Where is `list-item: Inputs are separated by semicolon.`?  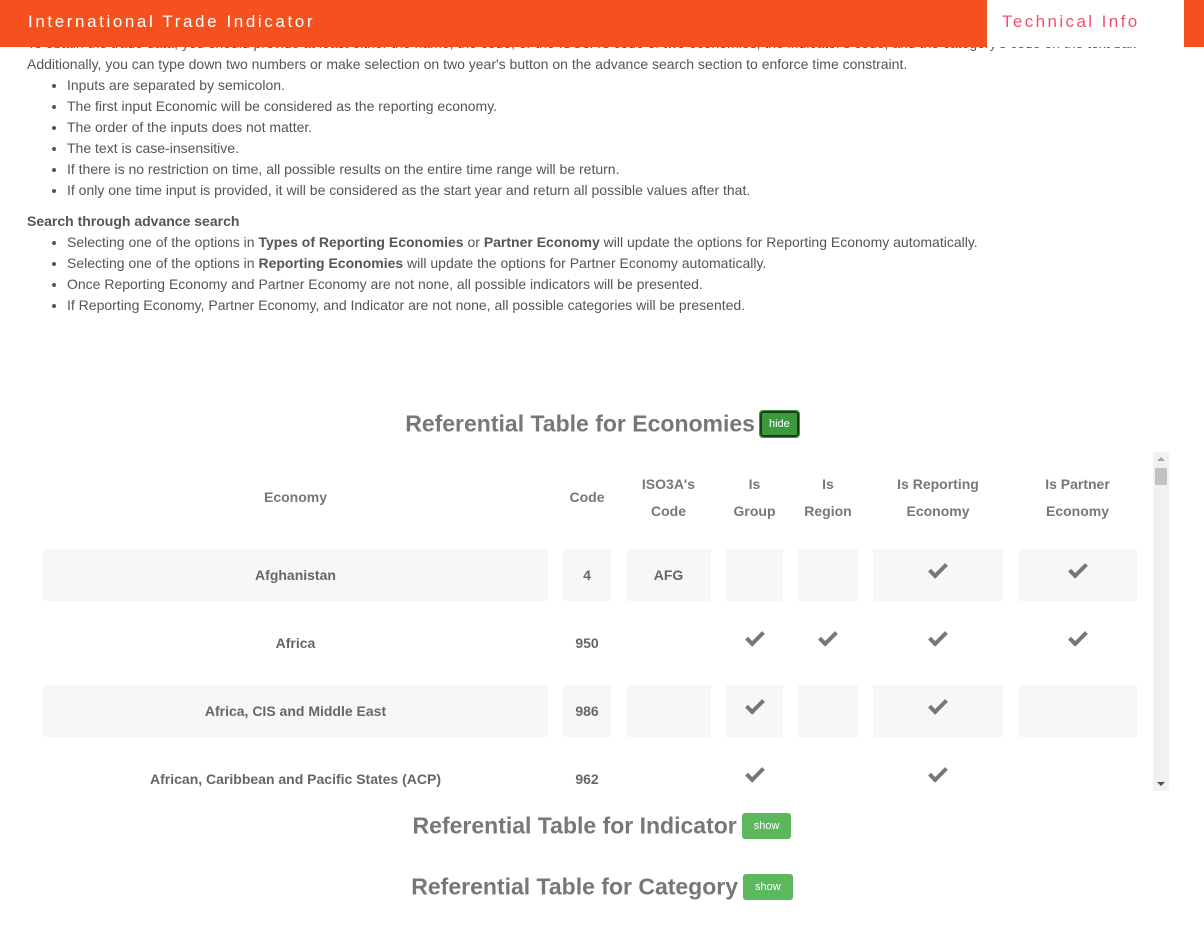
list-item: Inputs are separated by semicolon. is located at coordinates (622, 85).